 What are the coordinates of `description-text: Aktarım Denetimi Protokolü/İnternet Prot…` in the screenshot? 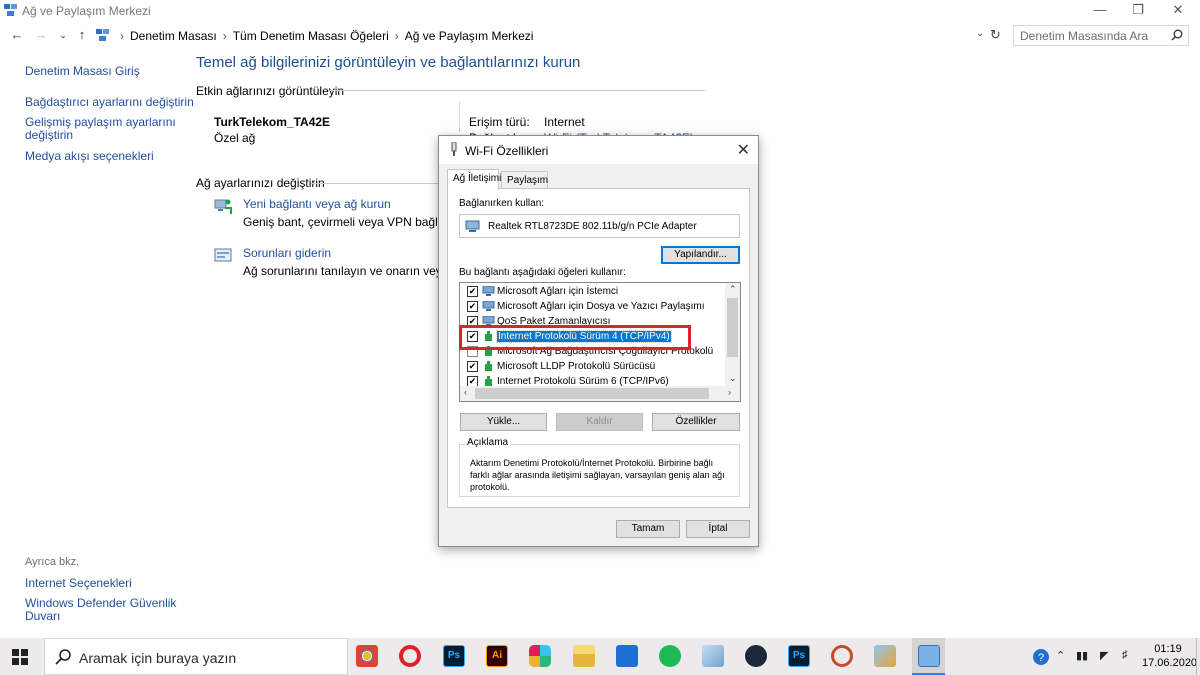 It's located at (597, 475).